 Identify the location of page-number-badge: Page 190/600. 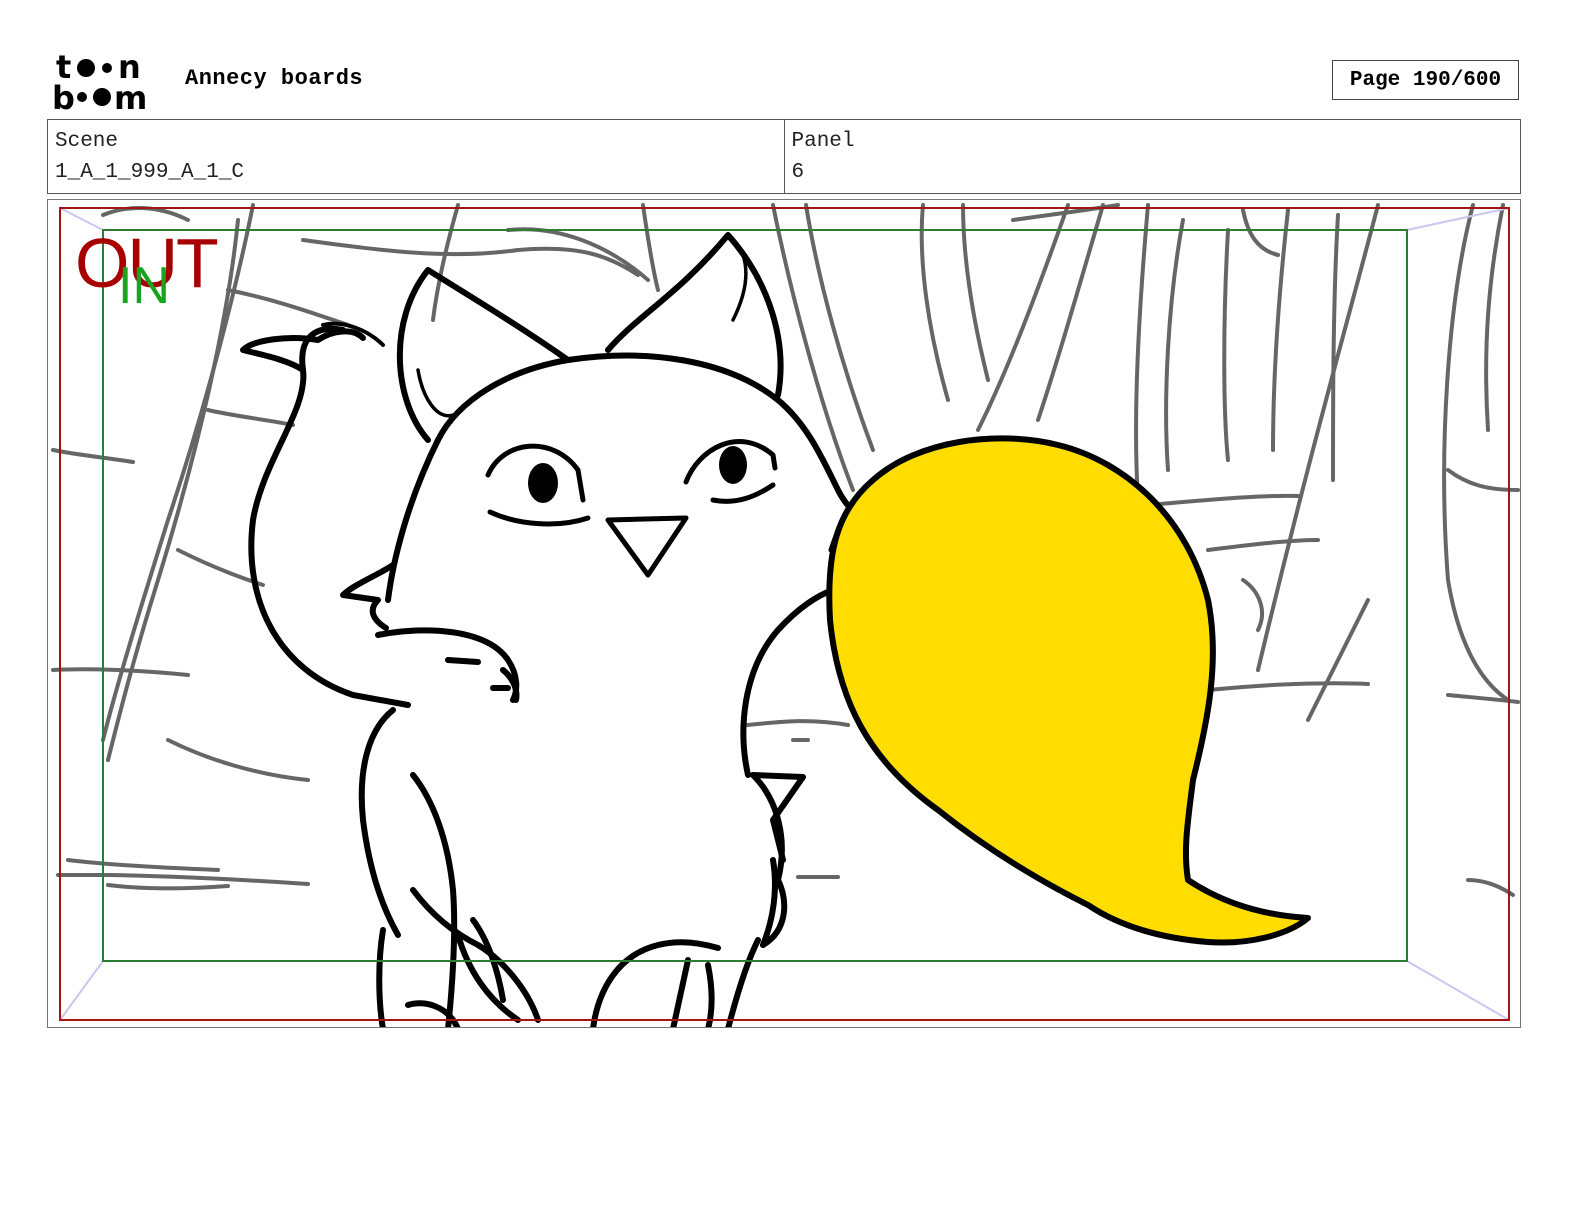
(1425, 80).